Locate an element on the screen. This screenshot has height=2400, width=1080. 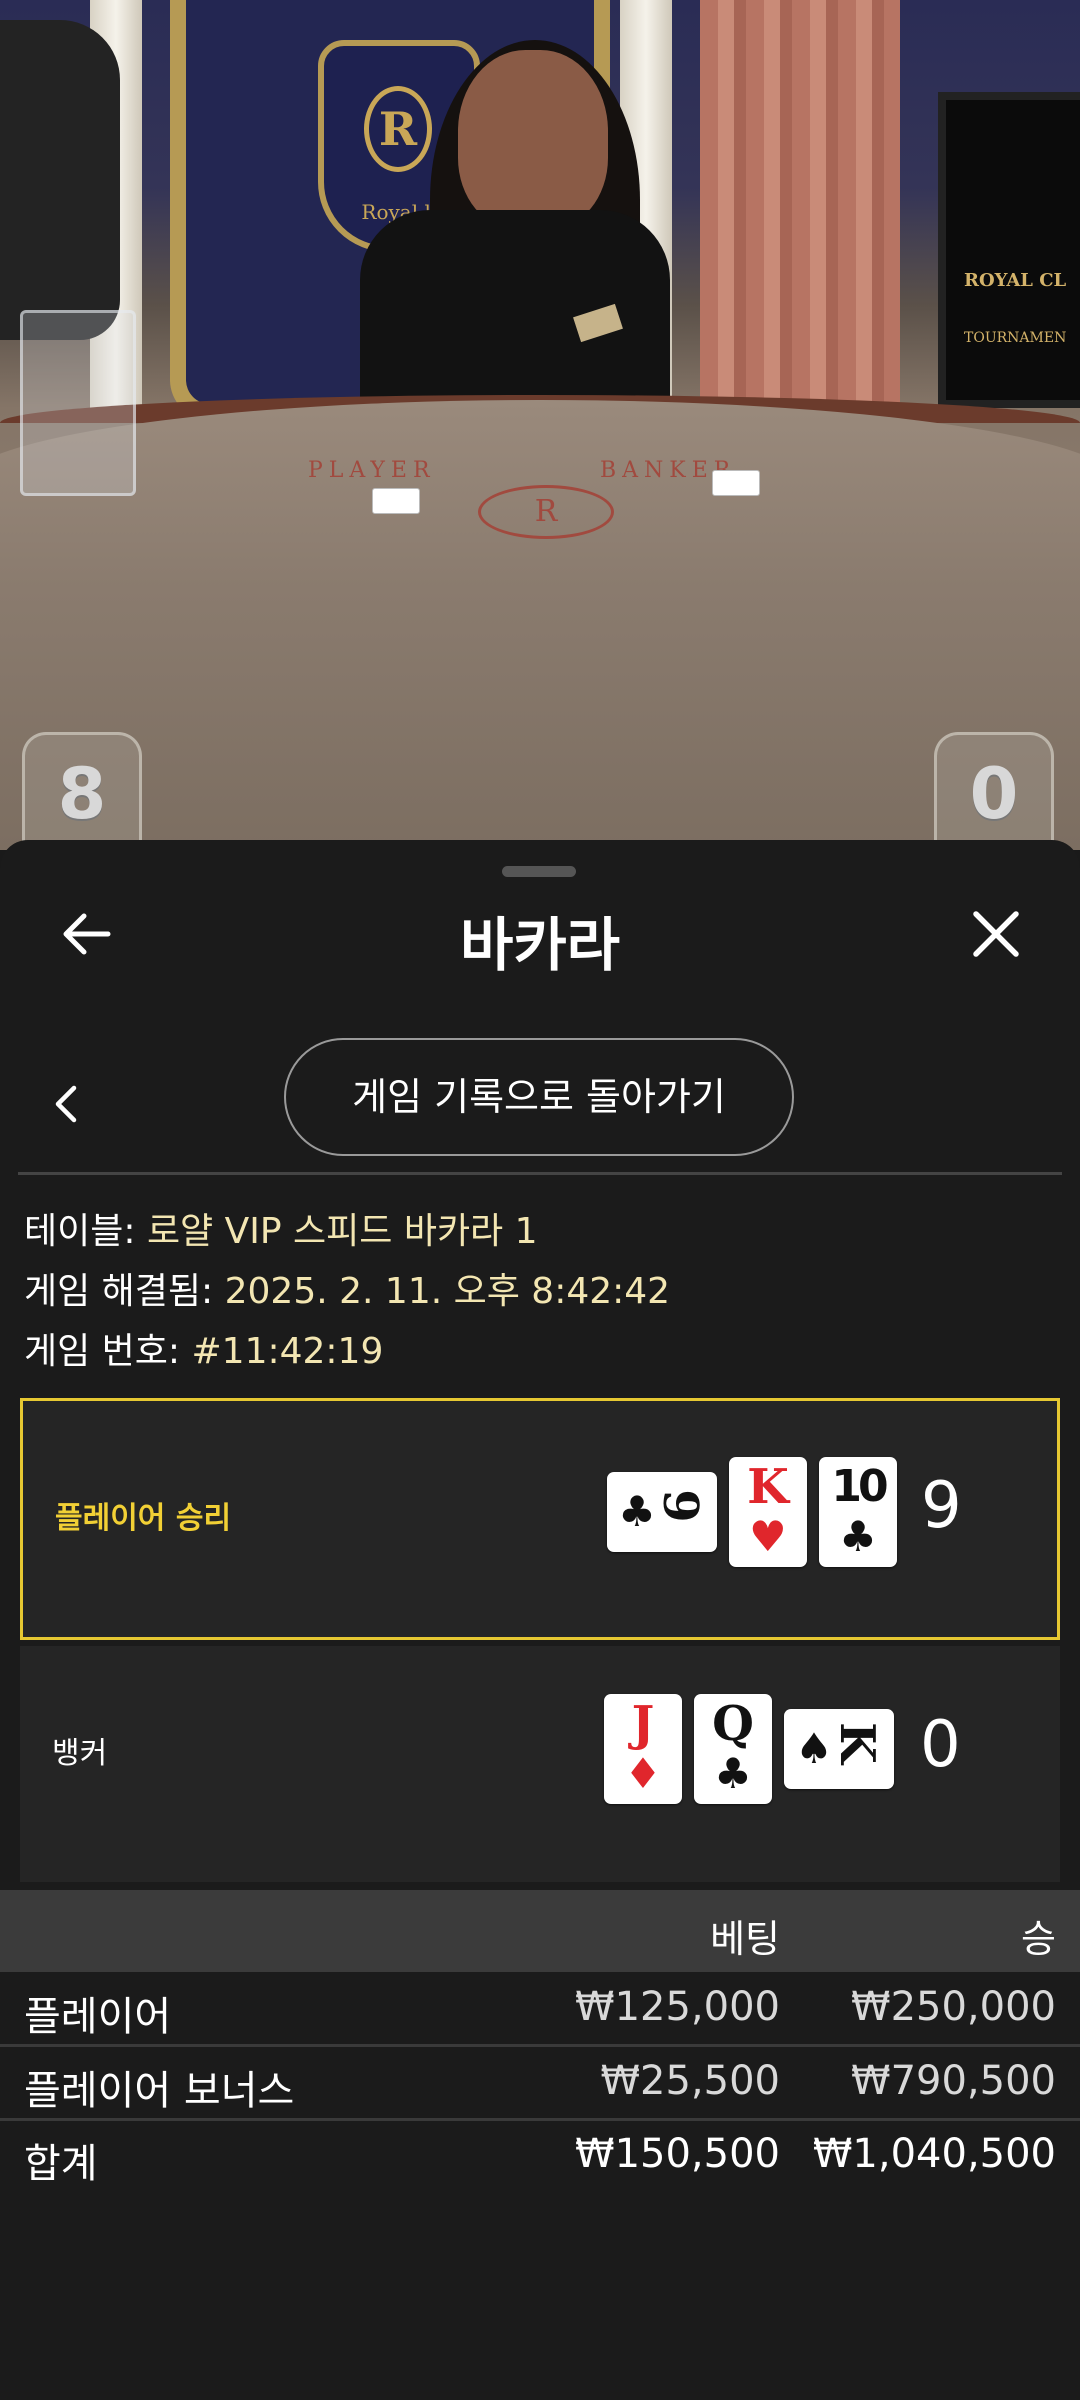
playing-card: 9 ♣ is located at coordinates (662, 1512).